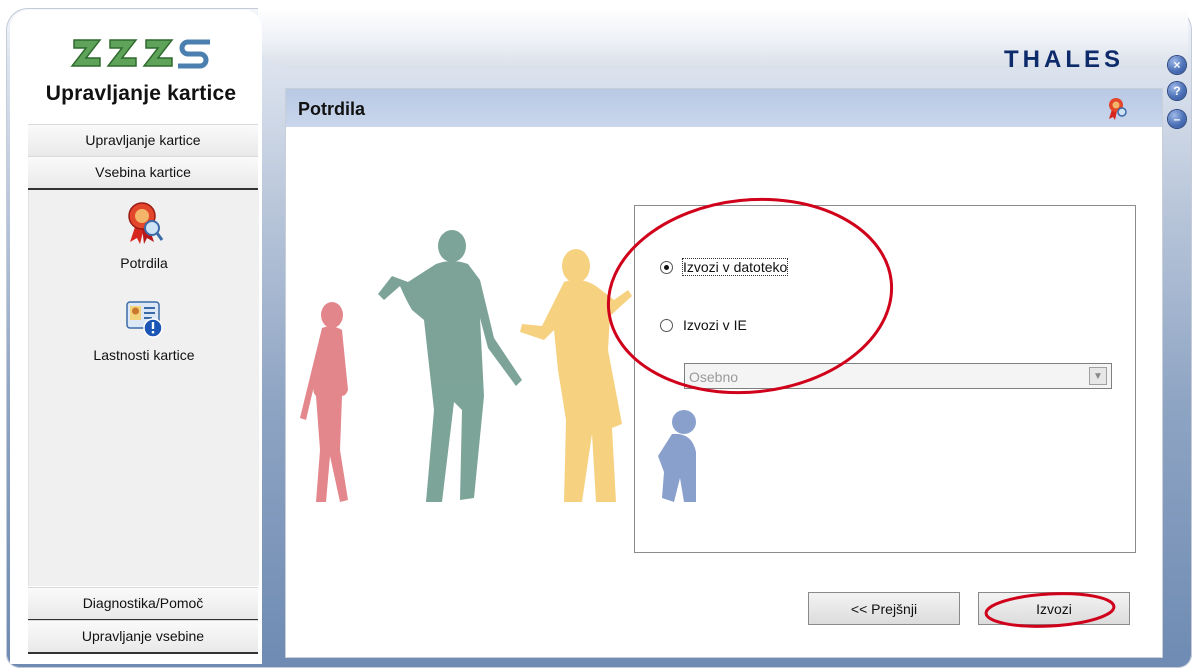 The image size is (1194, 671). I want to click on sidebar-item-label: Potrdila, so click(144, 263).